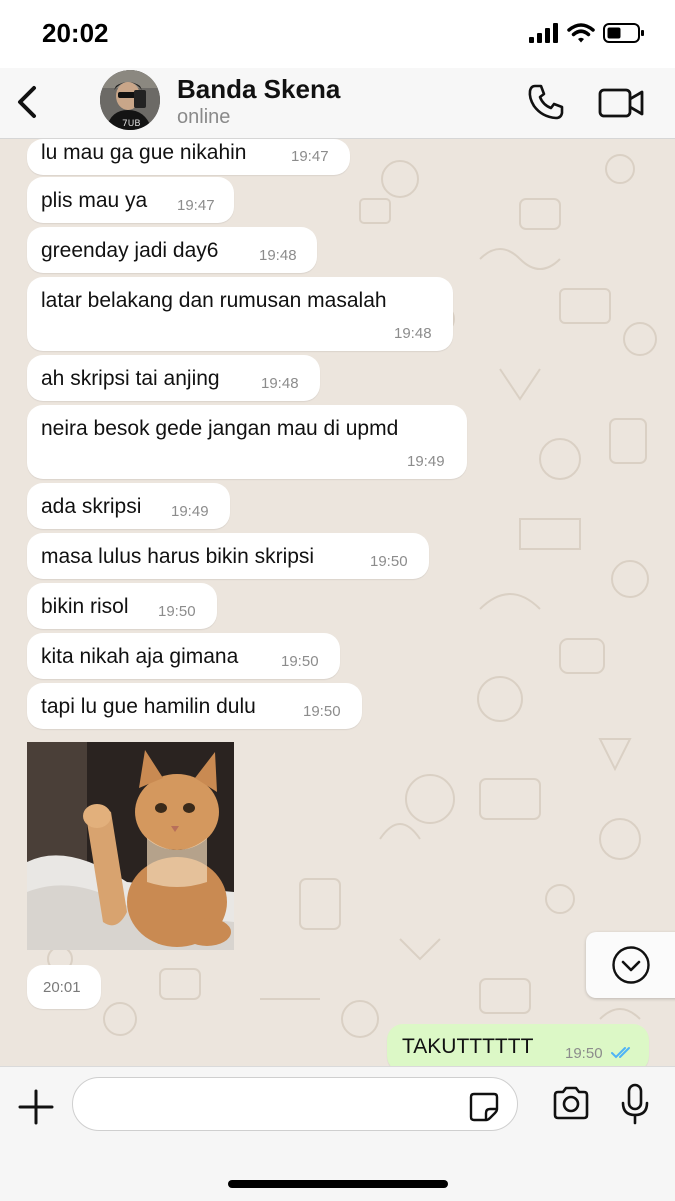 The height and width of the screenshot is (1201, 675). I want to click on message-text: TAKUTTTTTT, so click(468, 1046).